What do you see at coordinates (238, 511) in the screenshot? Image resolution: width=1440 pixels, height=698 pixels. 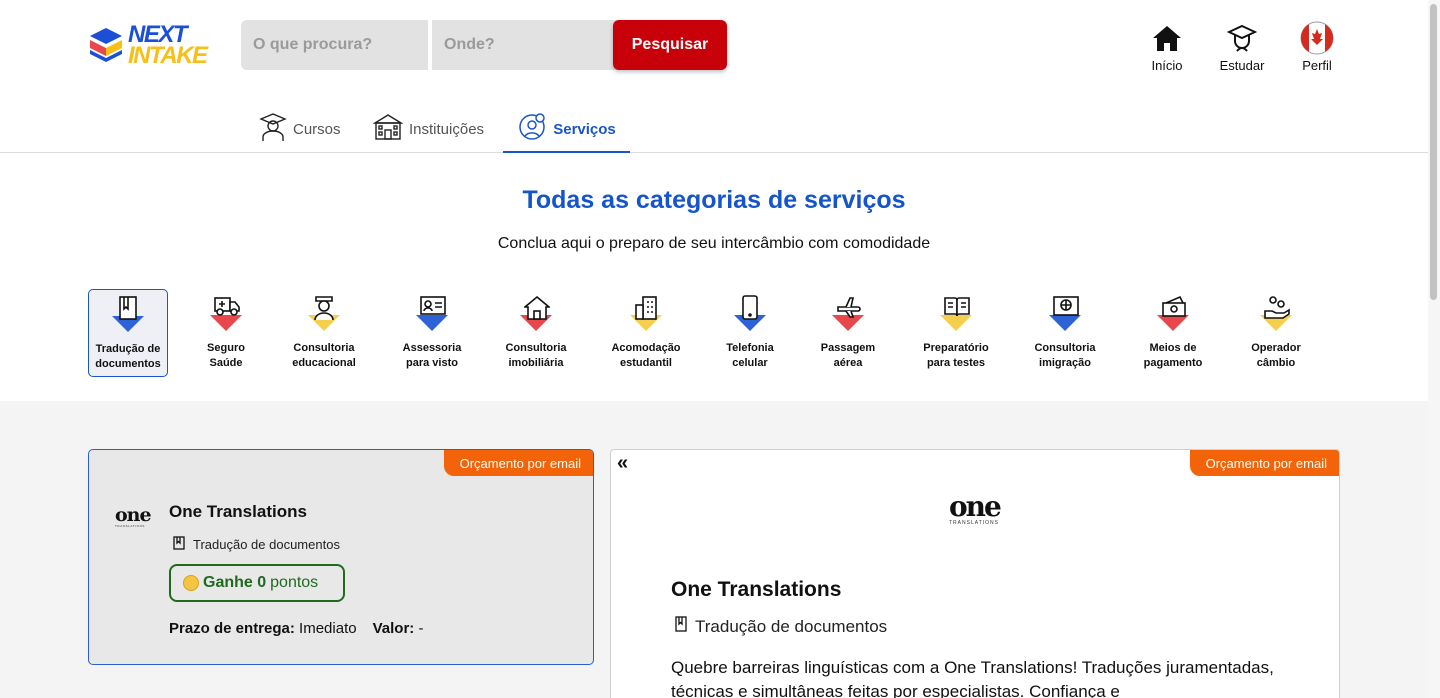 I see `provider-name: One Translations` at bounding box center [238, 511].